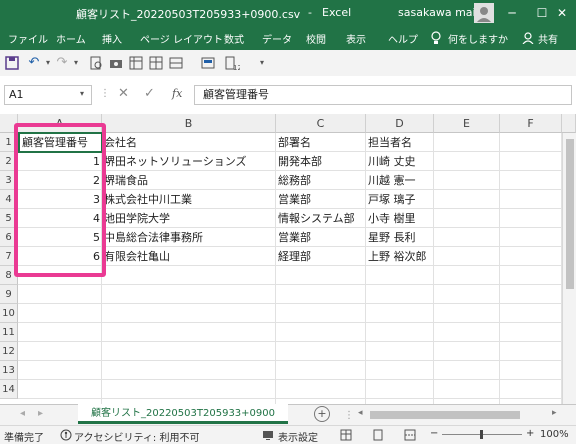  Describe the element at coordinates (234, 38) in the screenshot. I see `tab-formulas: 数式` at that location.